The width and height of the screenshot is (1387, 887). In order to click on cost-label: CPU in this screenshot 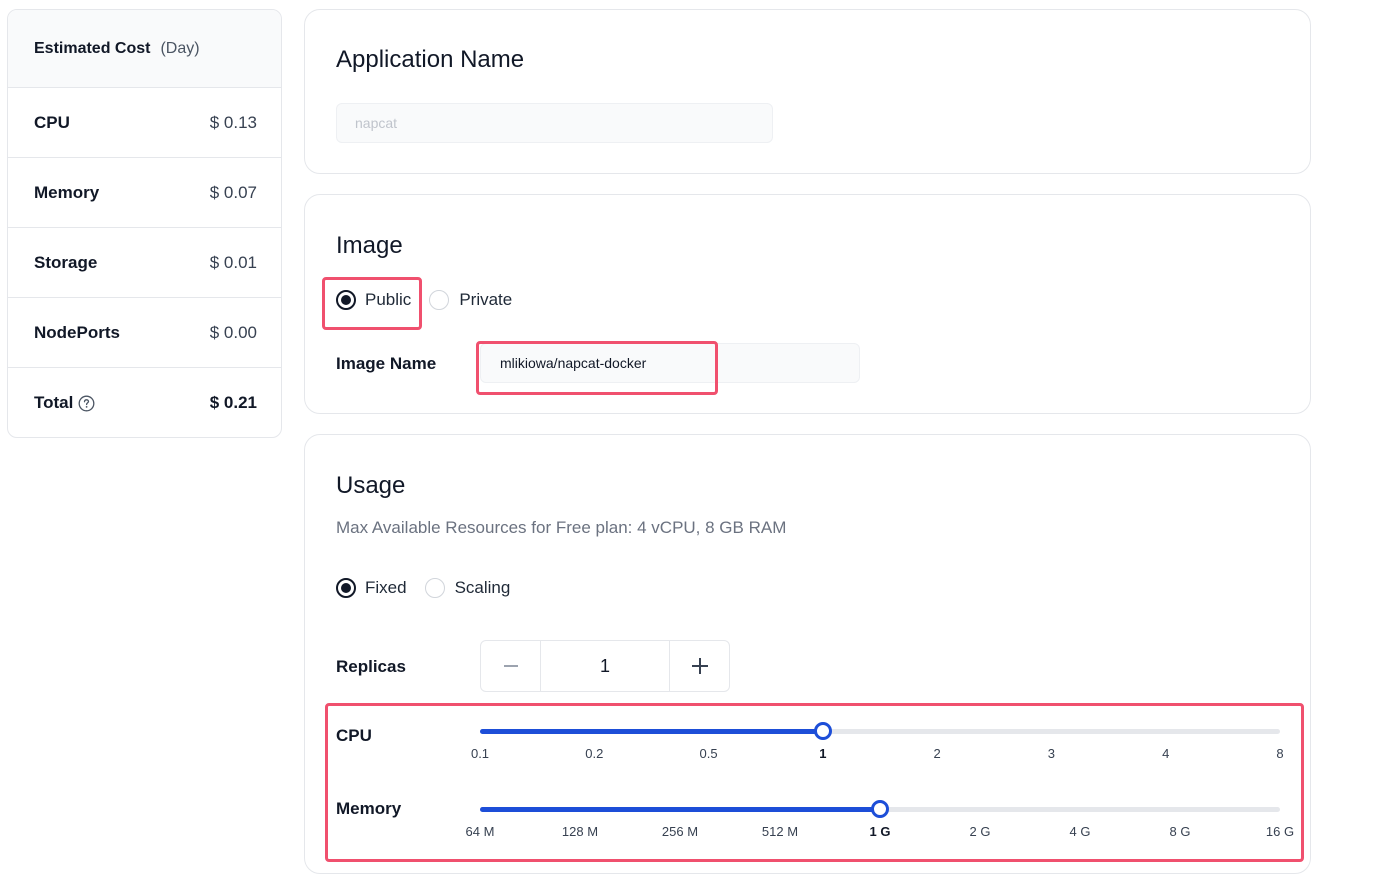, I will do `click(52, 122)`.